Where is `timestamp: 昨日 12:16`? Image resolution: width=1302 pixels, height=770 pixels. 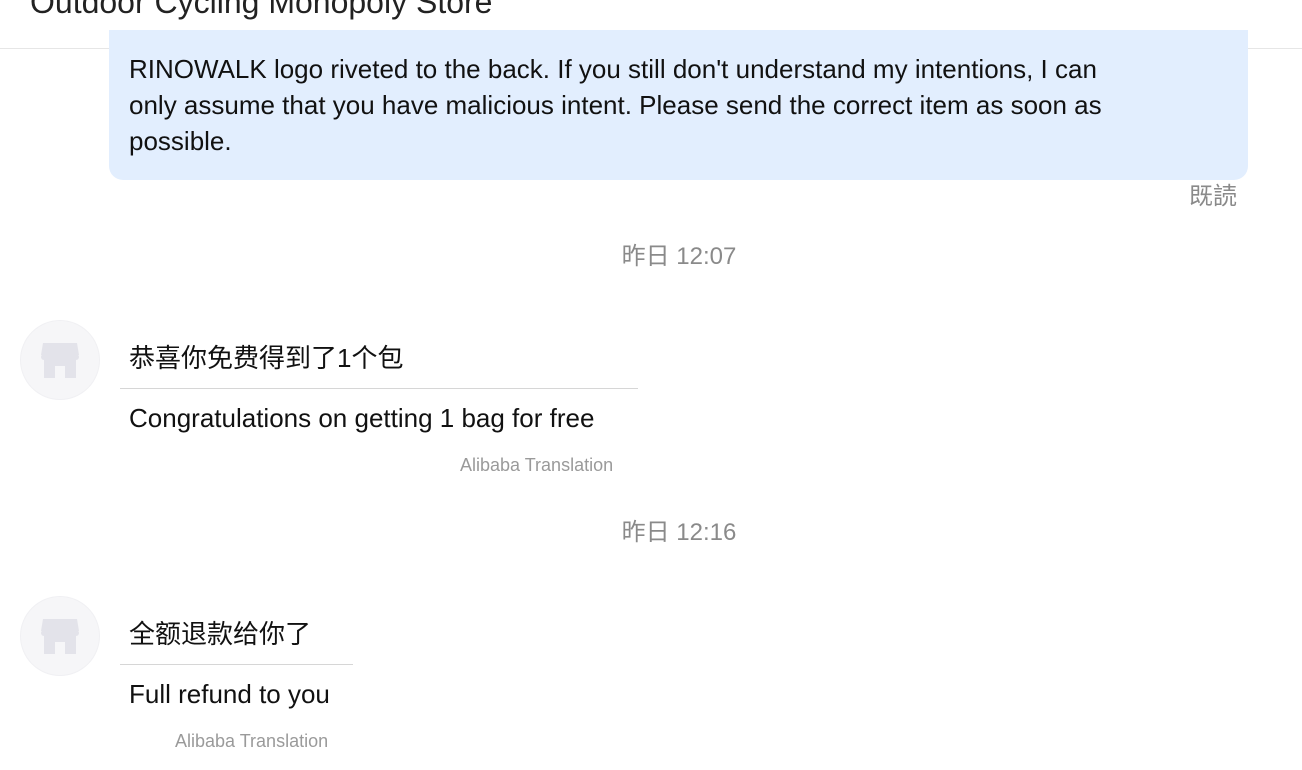
timestamp: 昨日 12:16 is located at coordinates (679, 532).